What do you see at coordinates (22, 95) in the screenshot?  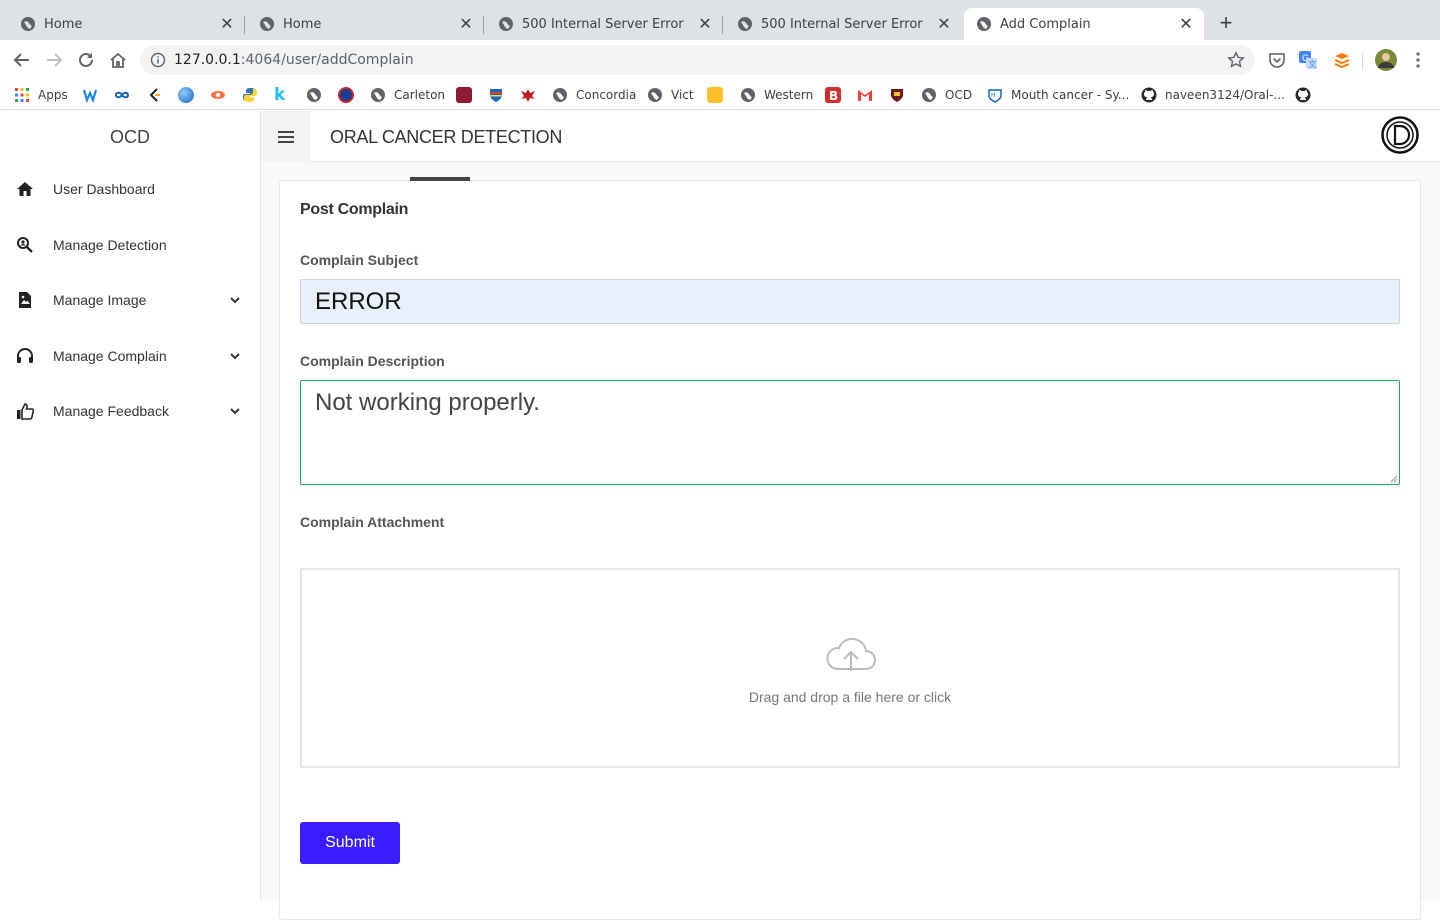 I see `apps-grid-icon` at bounding box center [22, 95].